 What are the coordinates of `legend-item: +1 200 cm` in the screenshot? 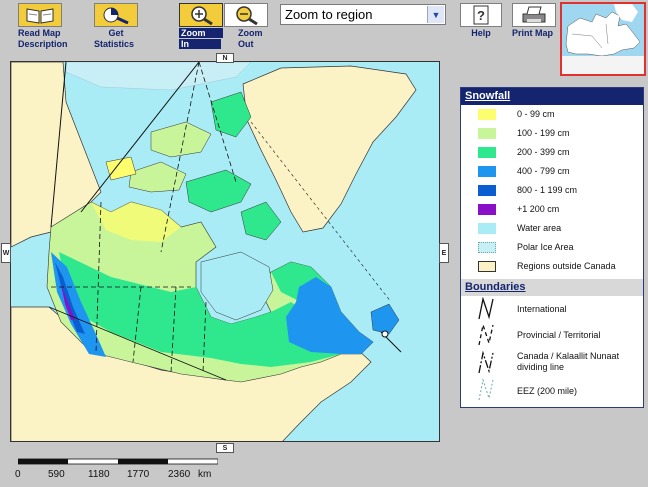 It's located at (552, 209).